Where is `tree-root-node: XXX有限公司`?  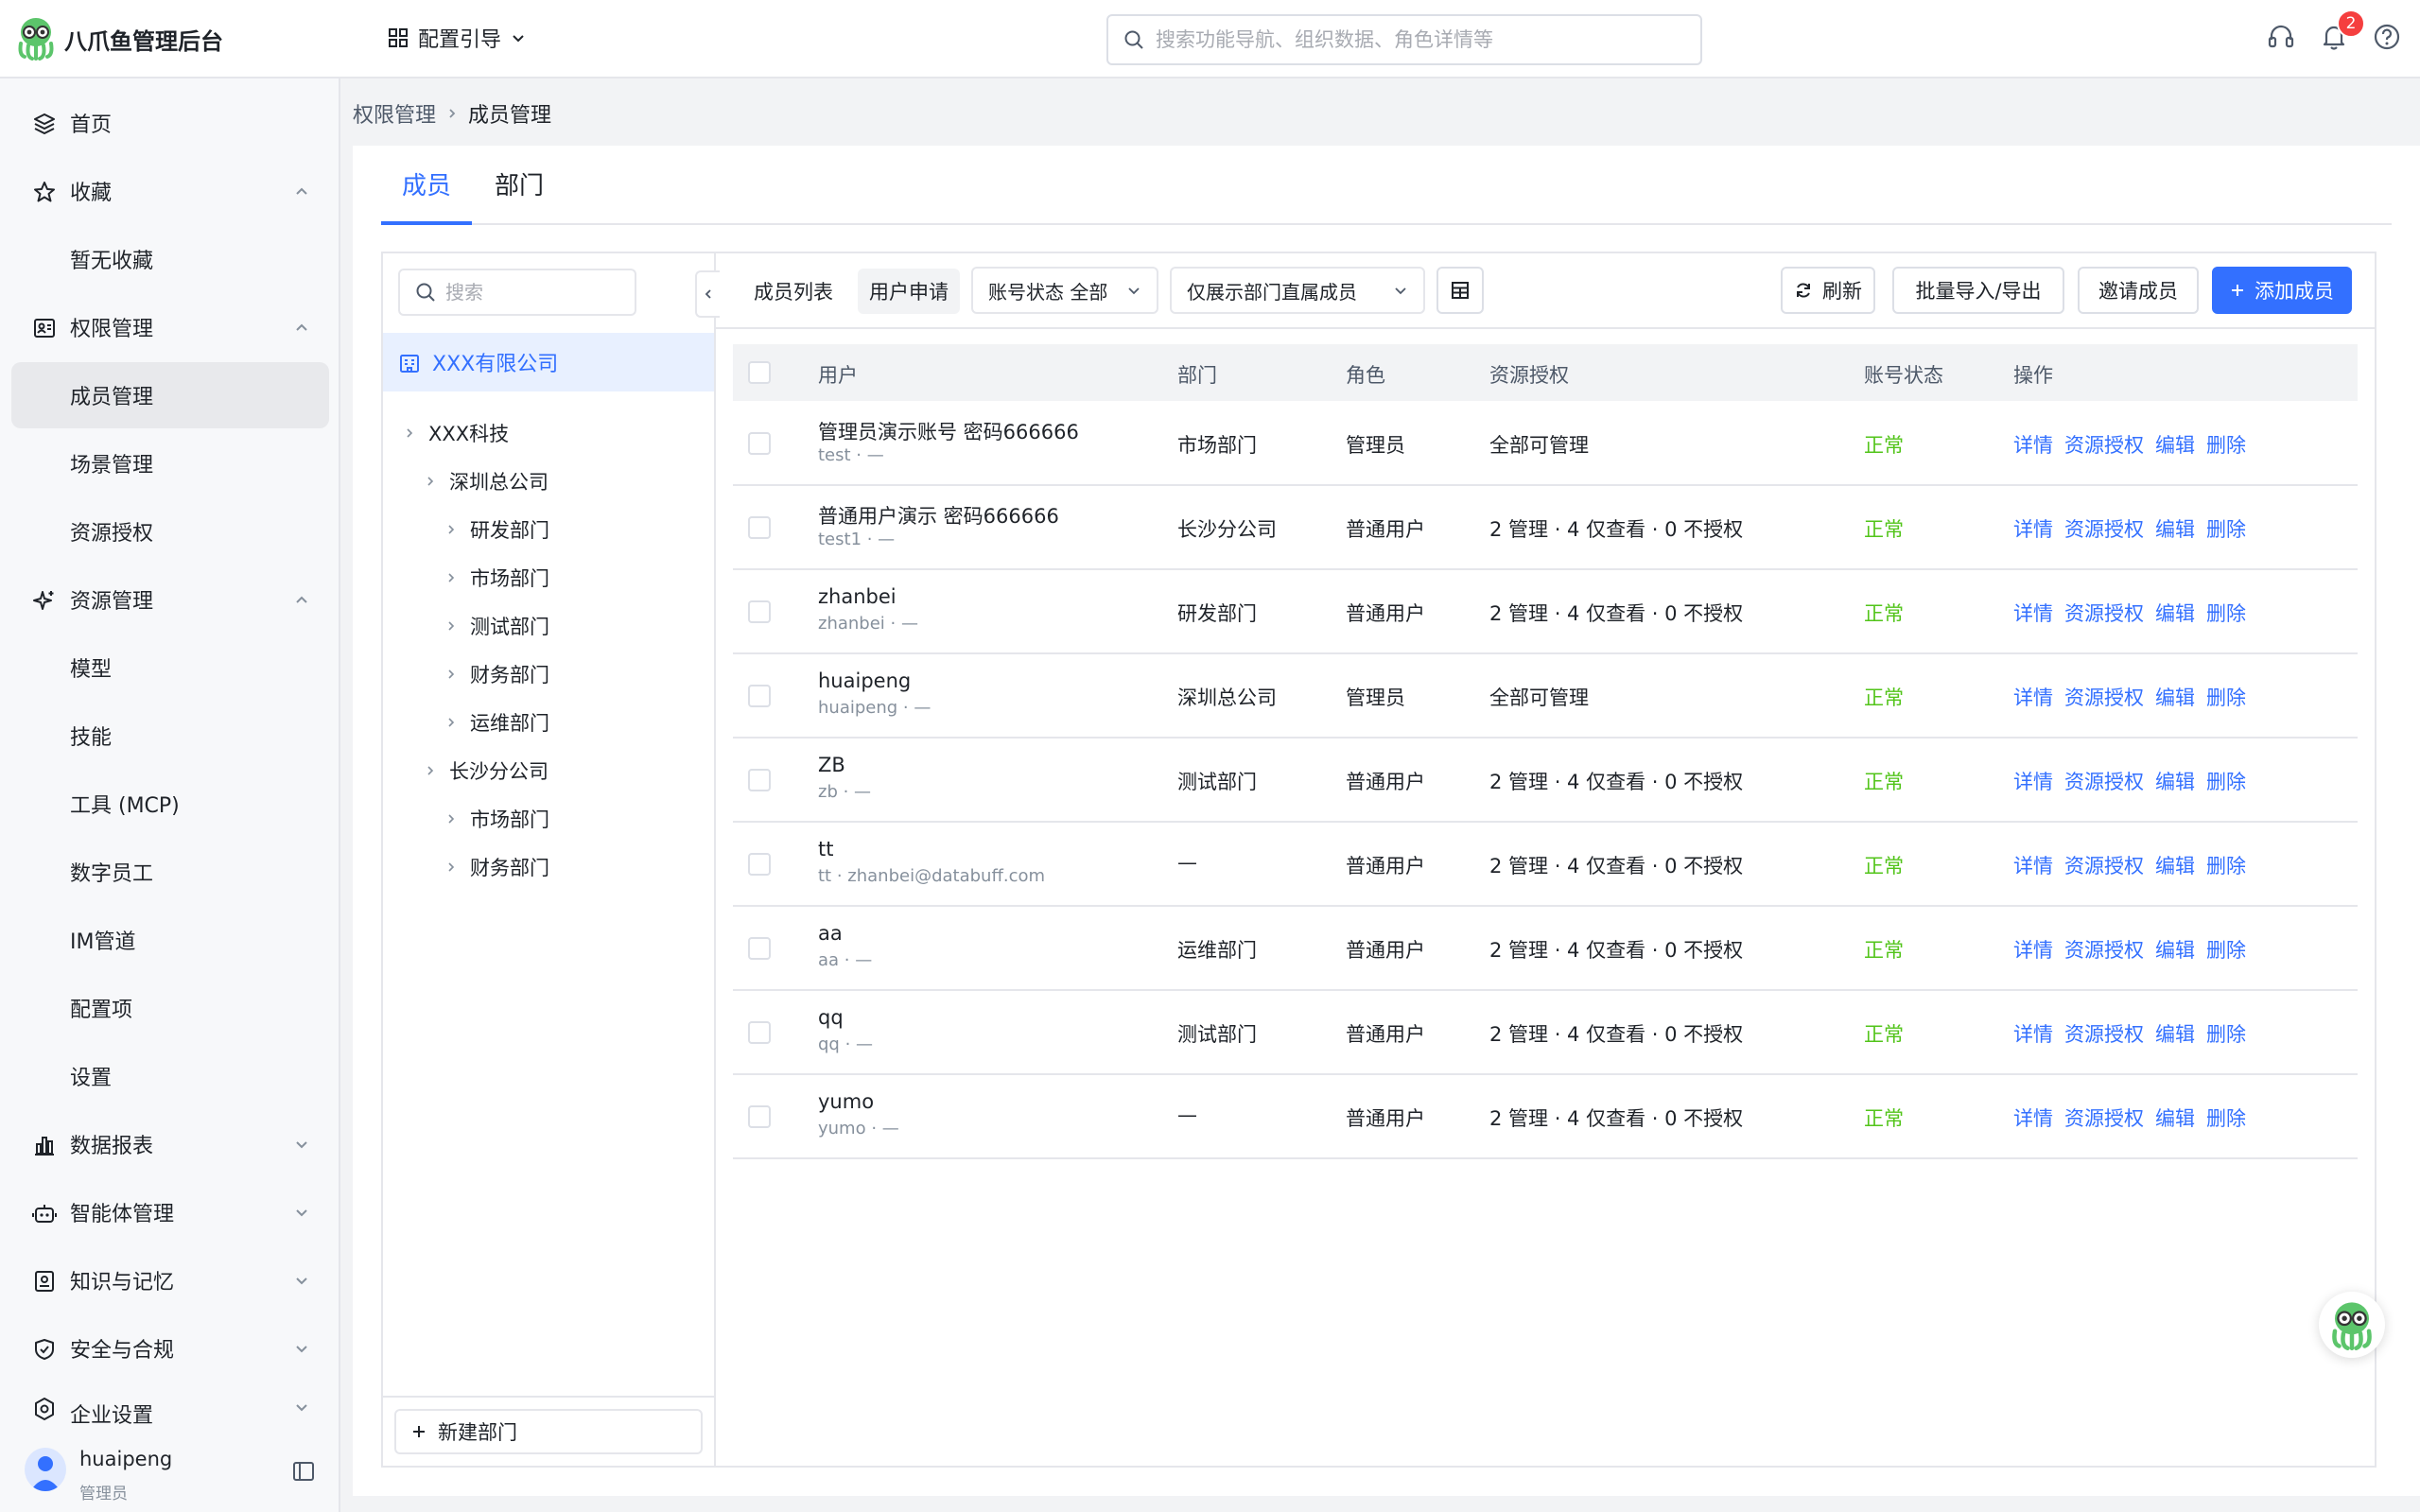
tree-root-node: XXX有限公司 is located at coordinates (549, 362).